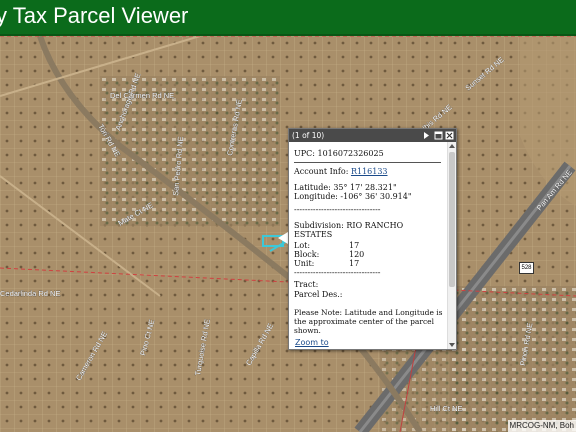  What do you see at coordinates (375, 225) in the screenshot?
I see `subdivision-value: RIO RANCHO` at bounding box center [375, 225].